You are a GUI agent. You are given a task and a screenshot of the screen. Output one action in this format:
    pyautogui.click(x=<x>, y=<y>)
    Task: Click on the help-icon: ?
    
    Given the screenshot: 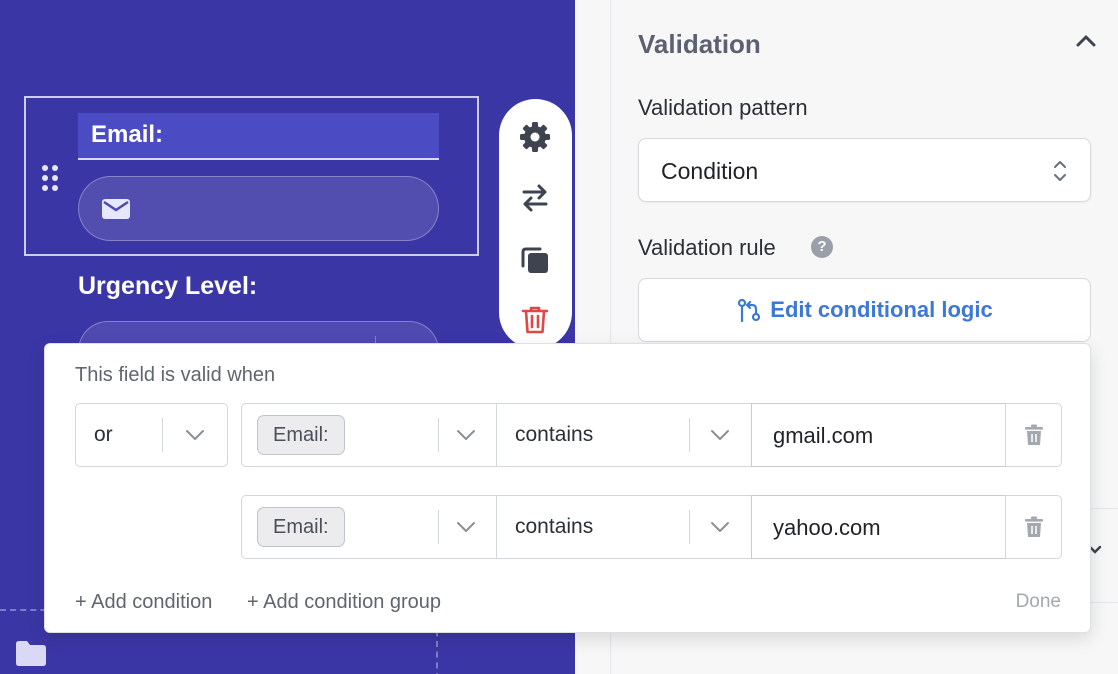 What is the action you would take?
    pyautogui.click(x=822, y=247)
    